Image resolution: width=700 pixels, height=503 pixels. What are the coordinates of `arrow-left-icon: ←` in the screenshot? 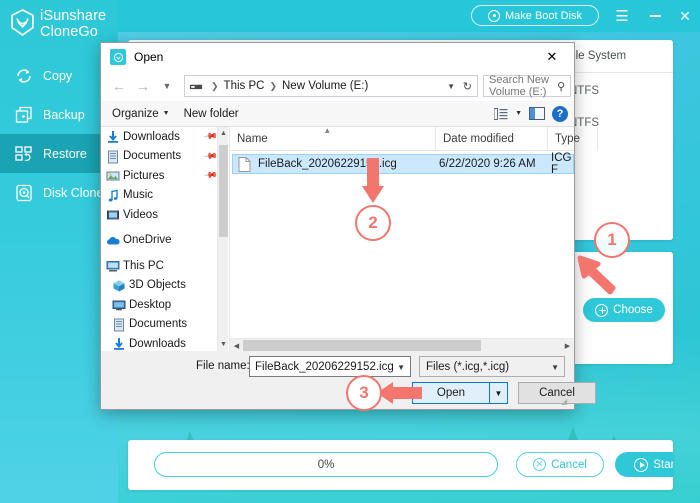 It's located at (119, 86).